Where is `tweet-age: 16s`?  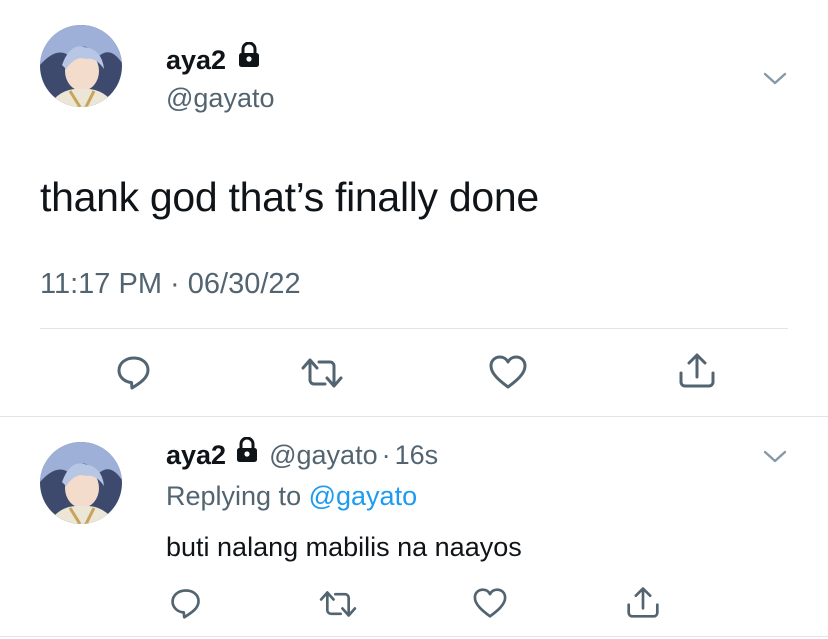
tweet-age: 16s is located at coordinates (417, 455).